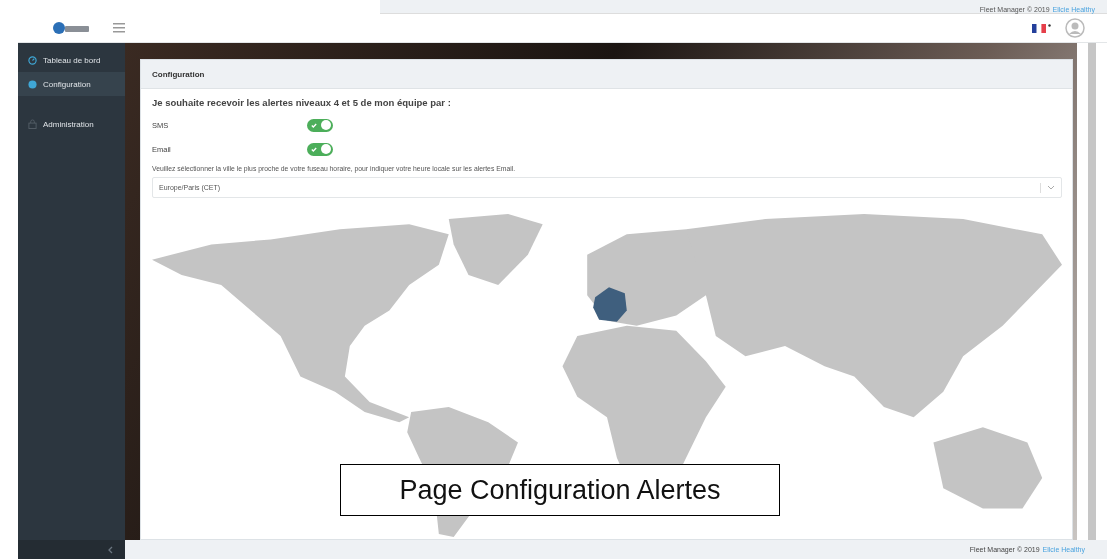 Image resolution: width=1107 pixels, height=559 pixels. Describe the element at coordinates (32, 124) in the screenshot. I see `lock-icon` at that location.